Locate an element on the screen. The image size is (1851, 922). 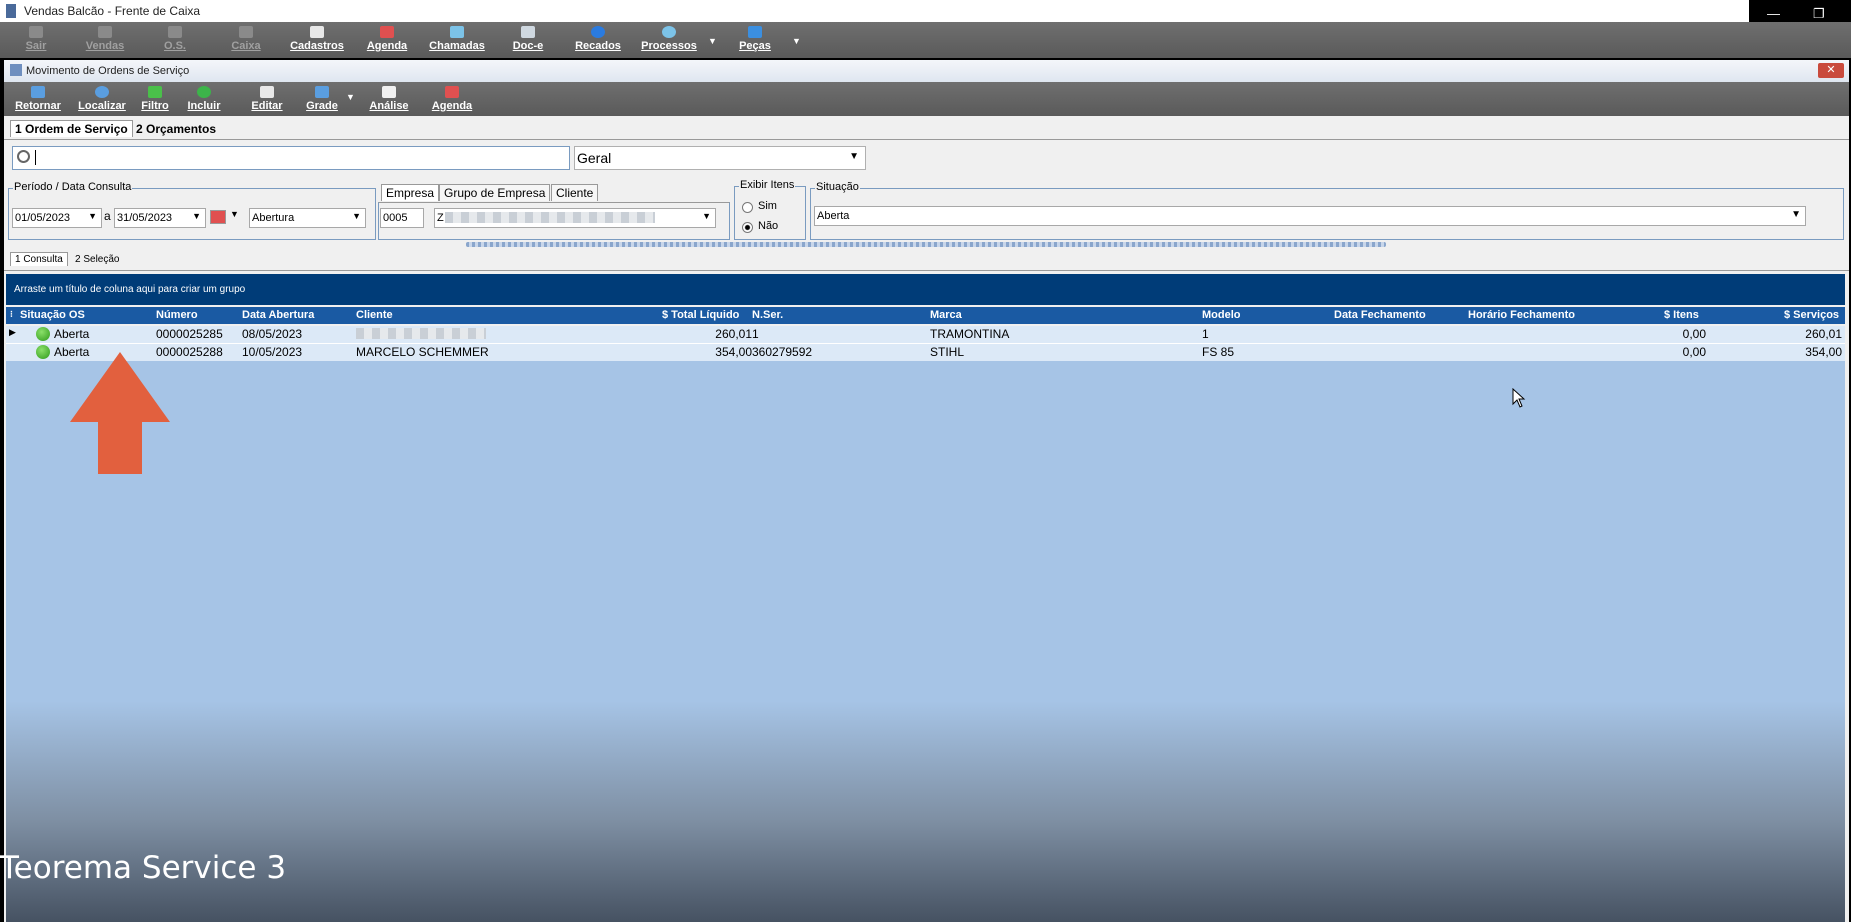
filtro-button: Filtro is located at coordinates (155, 98).